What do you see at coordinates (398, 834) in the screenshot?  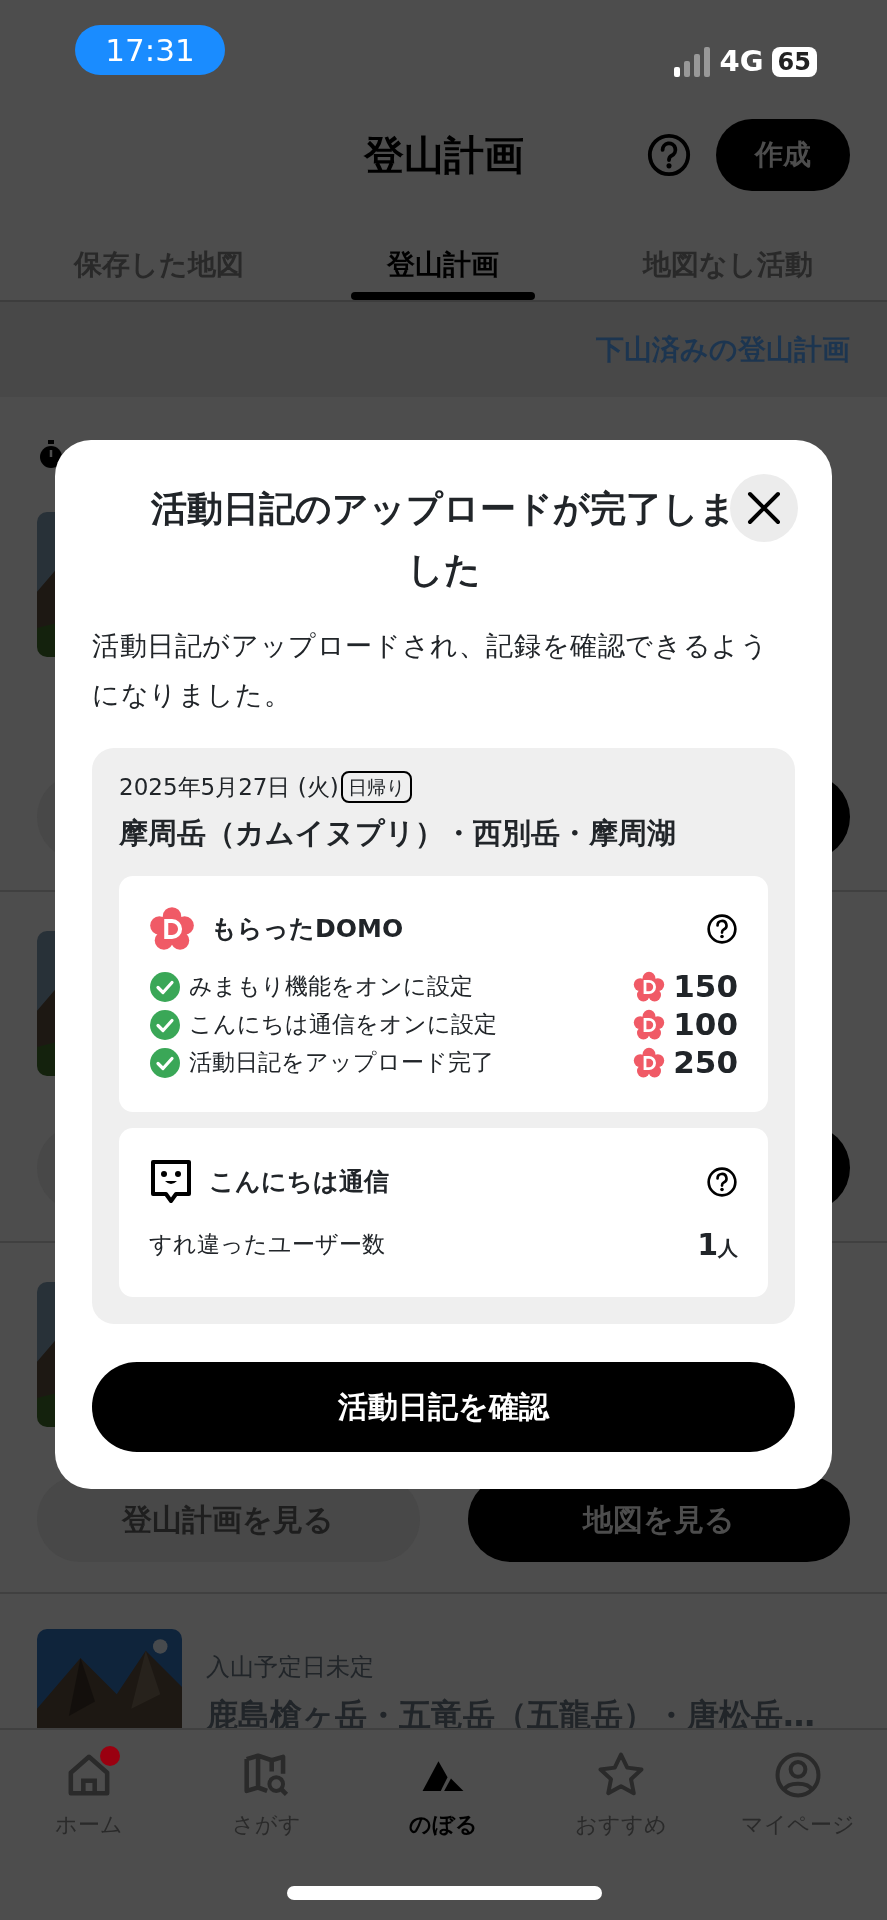 I see `route-title: 摩周岳（カムイヌプリ）・西別岳・摩周湖` at bounding box center [398, 834].